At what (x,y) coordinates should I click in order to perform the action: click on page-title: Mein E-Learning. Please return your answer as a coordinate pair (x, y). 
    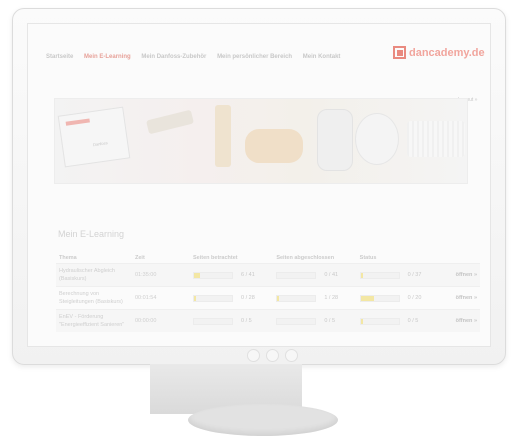
    Looking at the image, I should click on (91, 234).